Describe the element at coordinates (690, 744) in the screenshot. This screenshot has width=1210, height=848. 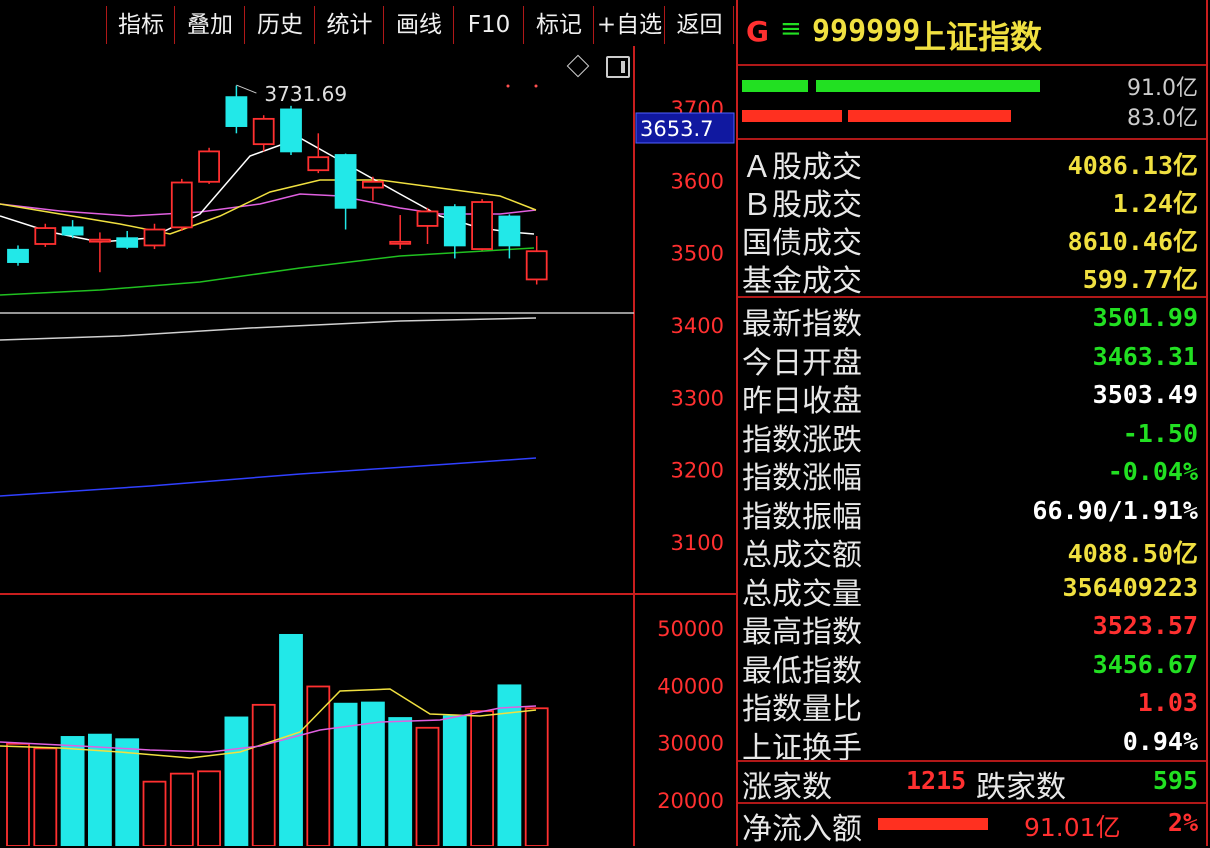
I see `volume-tick-label: 30000` at that location.